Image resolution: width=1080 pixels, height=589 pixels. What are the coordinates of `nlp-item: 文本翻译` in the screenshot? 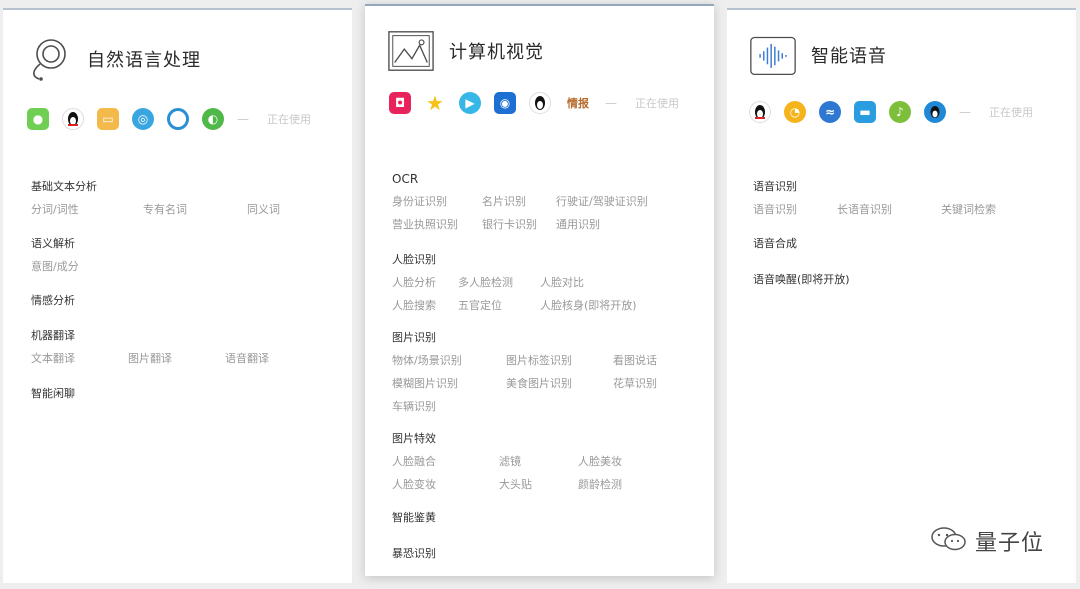 It's located at (79, 358).